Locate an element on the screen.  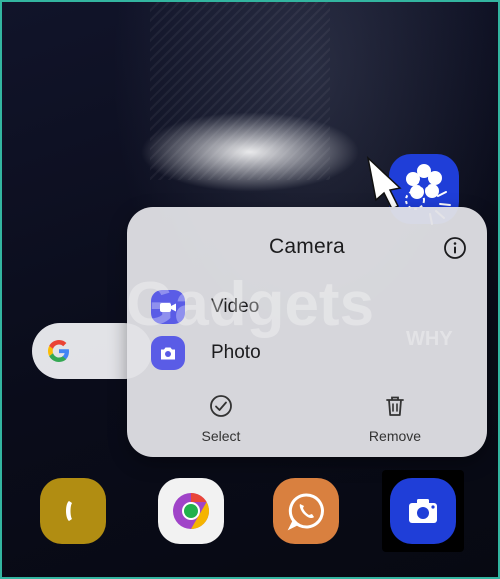
remove-button: Remove is located at coordinates (395, 418).